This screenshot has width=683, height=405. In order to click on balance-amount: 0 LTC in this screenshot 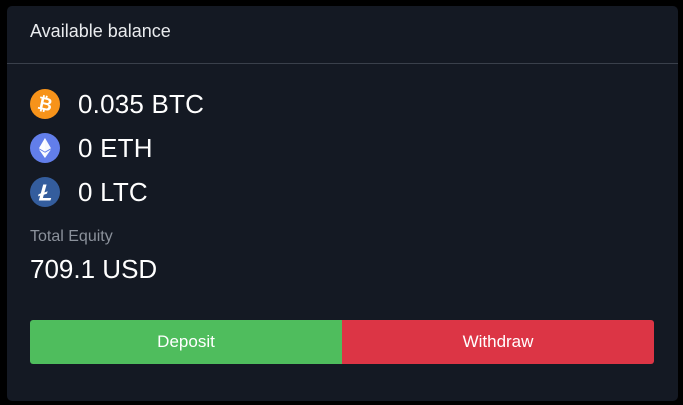, I will do `click(113, 191)`.